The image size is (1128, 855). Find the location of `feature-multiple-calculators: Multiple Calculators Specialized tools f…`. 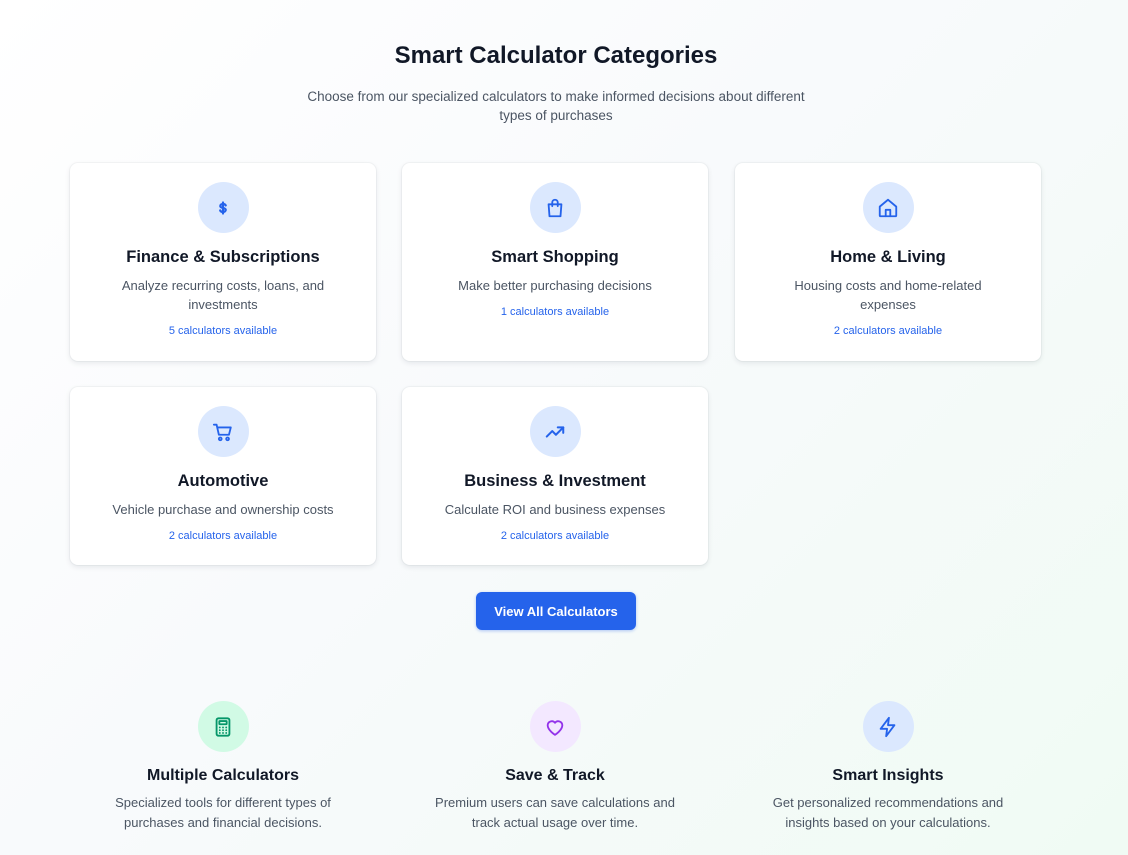

feature-multiple-calculators: Multiple Calculators Specialized tools f… is located at coordinates (223, 767).